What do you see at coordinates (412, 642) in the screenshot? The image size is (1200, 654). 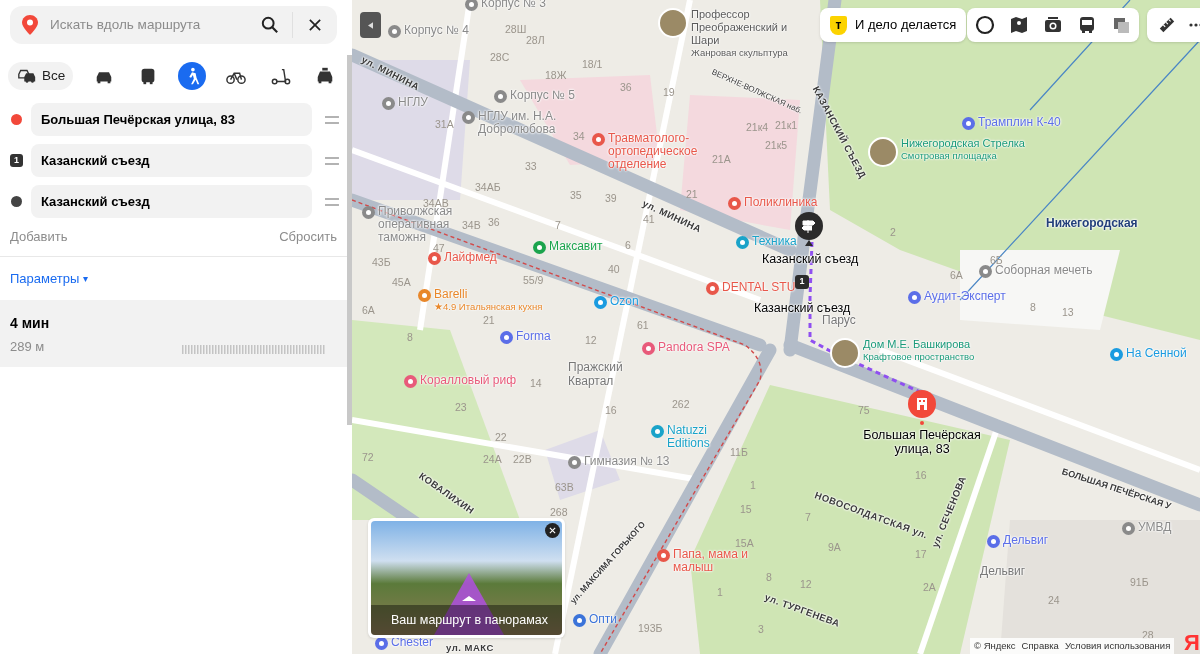 I see `place-name: Chester` at bounding box center [412, 642].